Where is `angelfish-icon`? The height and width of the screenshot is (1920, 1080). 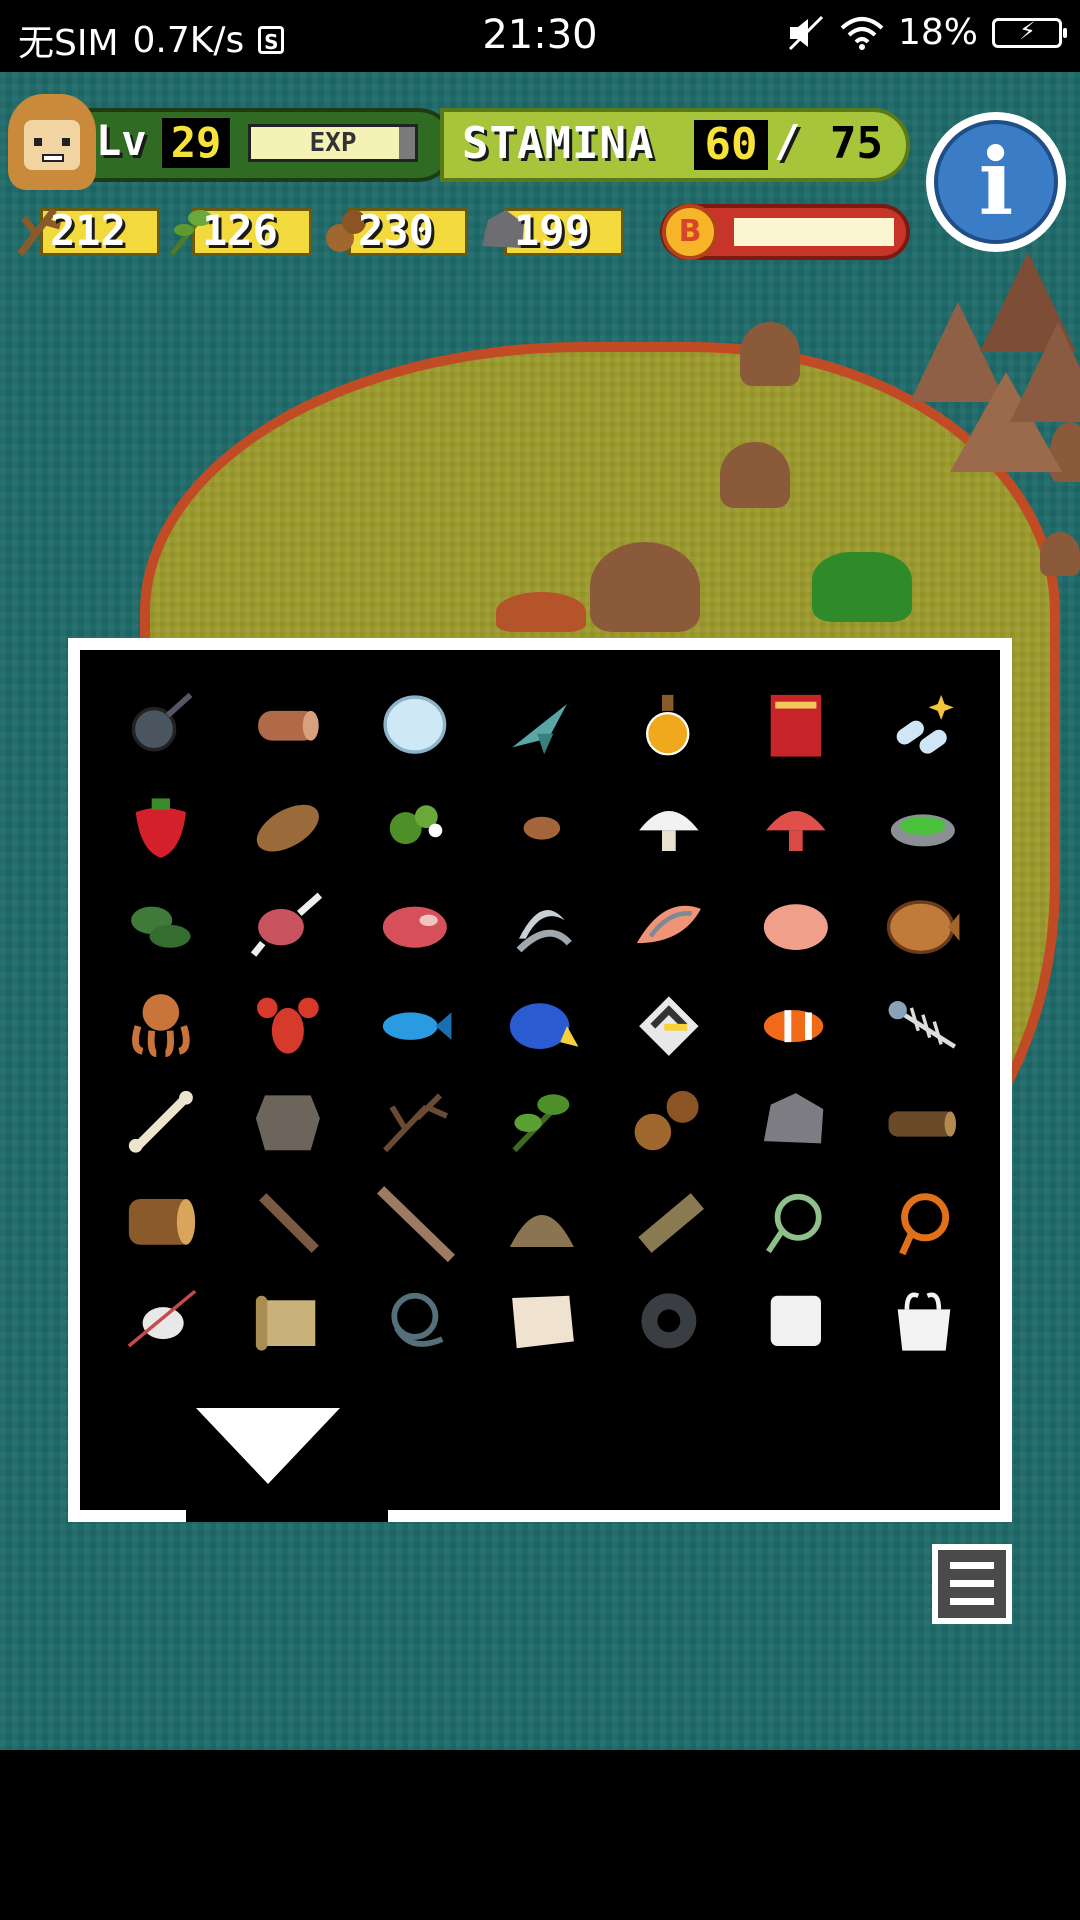
angelfish-icon is located at coordinates (668, 1025).